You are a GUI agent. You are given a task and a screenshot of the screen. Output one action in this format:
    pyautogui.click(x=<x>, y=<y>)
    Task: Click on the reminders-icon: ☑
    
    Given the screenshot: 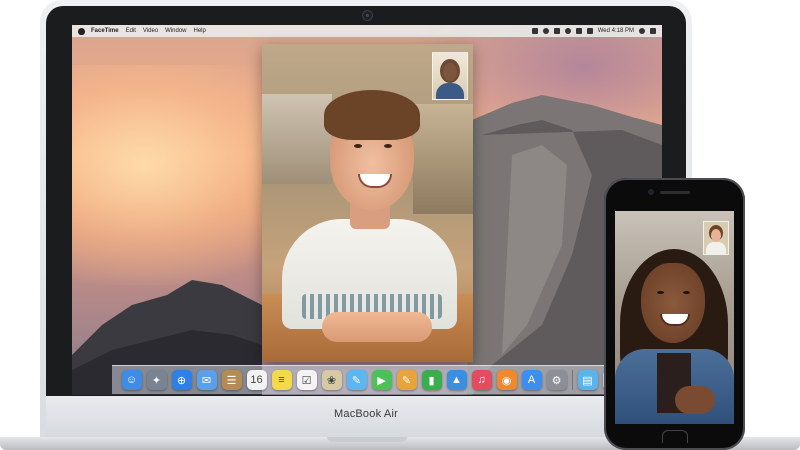 What is the action you would take?
    pyautogui.click(x=306, y=380)
    